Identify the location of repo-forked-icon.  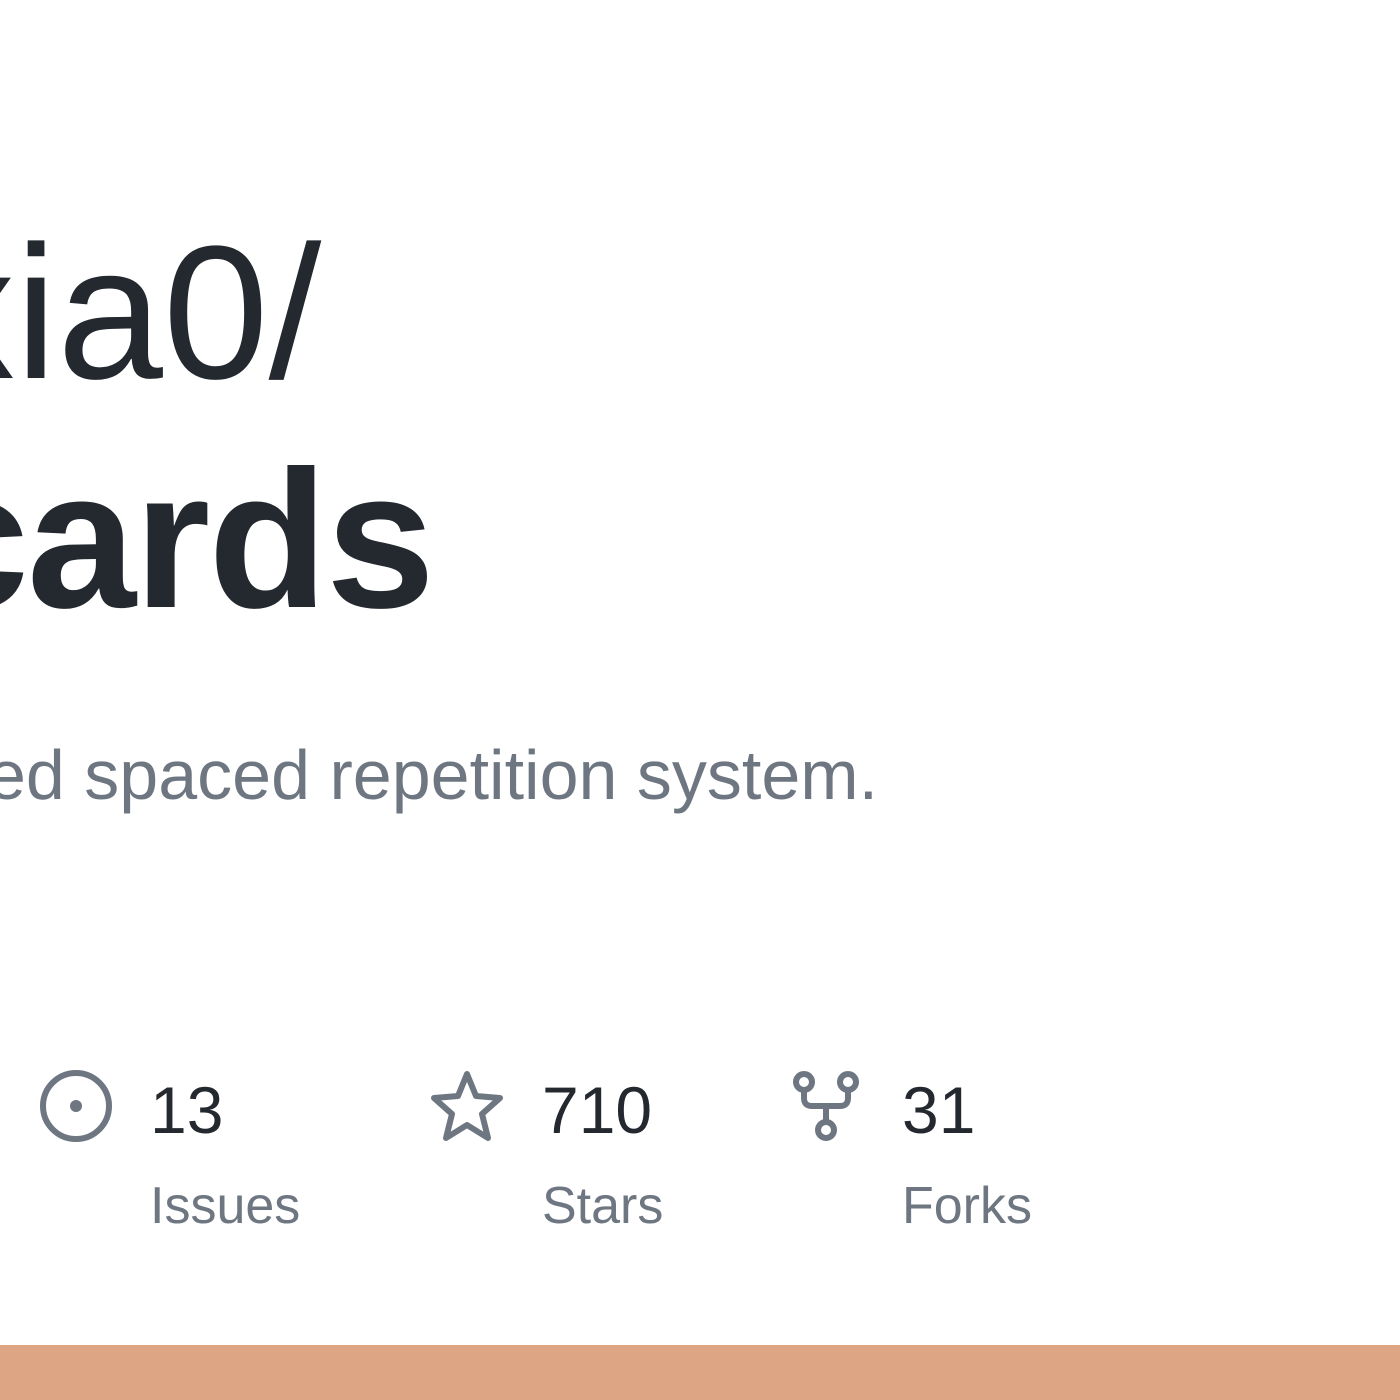
(828, 1110).